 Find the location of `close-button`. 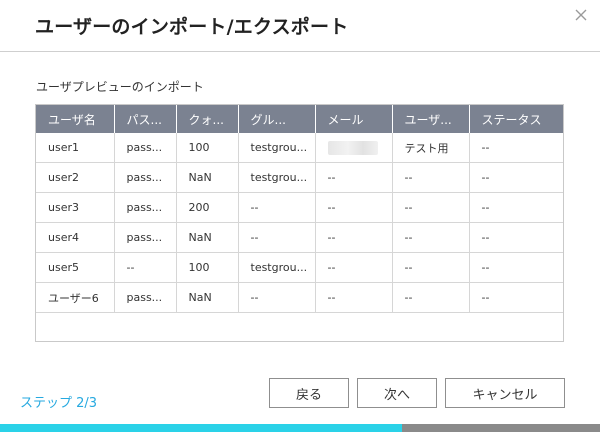

close-button is located at coordinates (581, 15).